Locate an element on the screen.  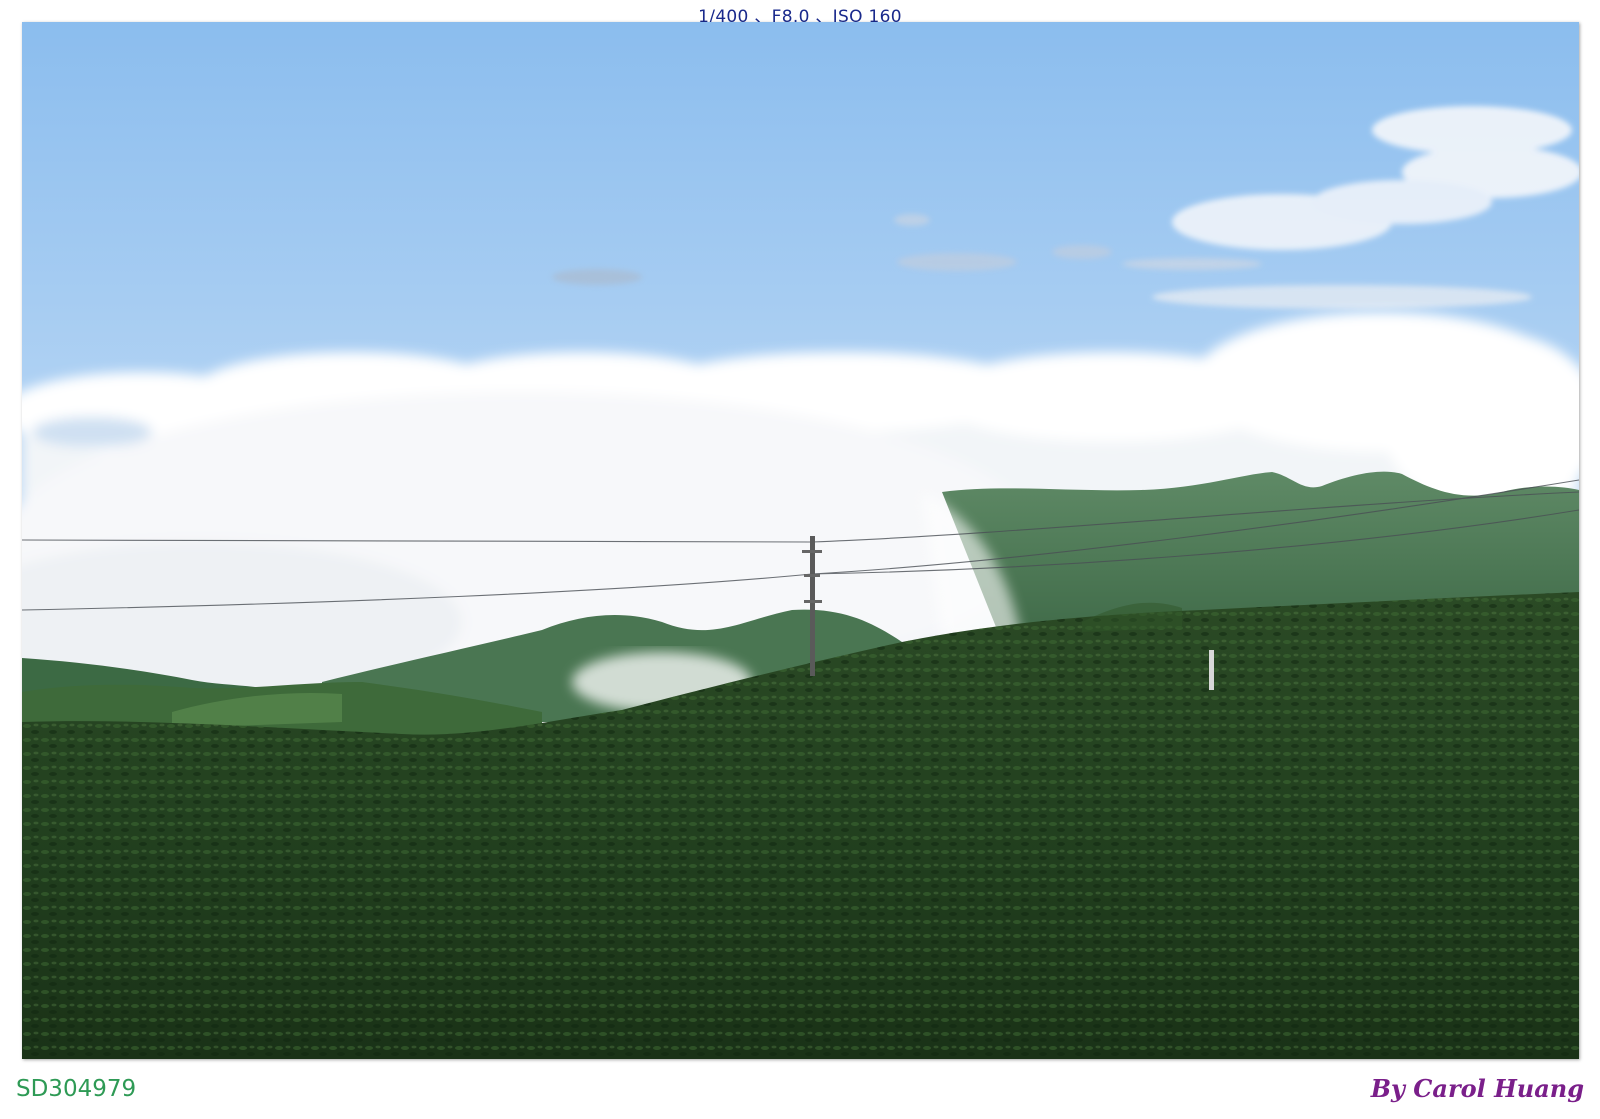
marker-post-icon is located at coordinates (1211, 670).